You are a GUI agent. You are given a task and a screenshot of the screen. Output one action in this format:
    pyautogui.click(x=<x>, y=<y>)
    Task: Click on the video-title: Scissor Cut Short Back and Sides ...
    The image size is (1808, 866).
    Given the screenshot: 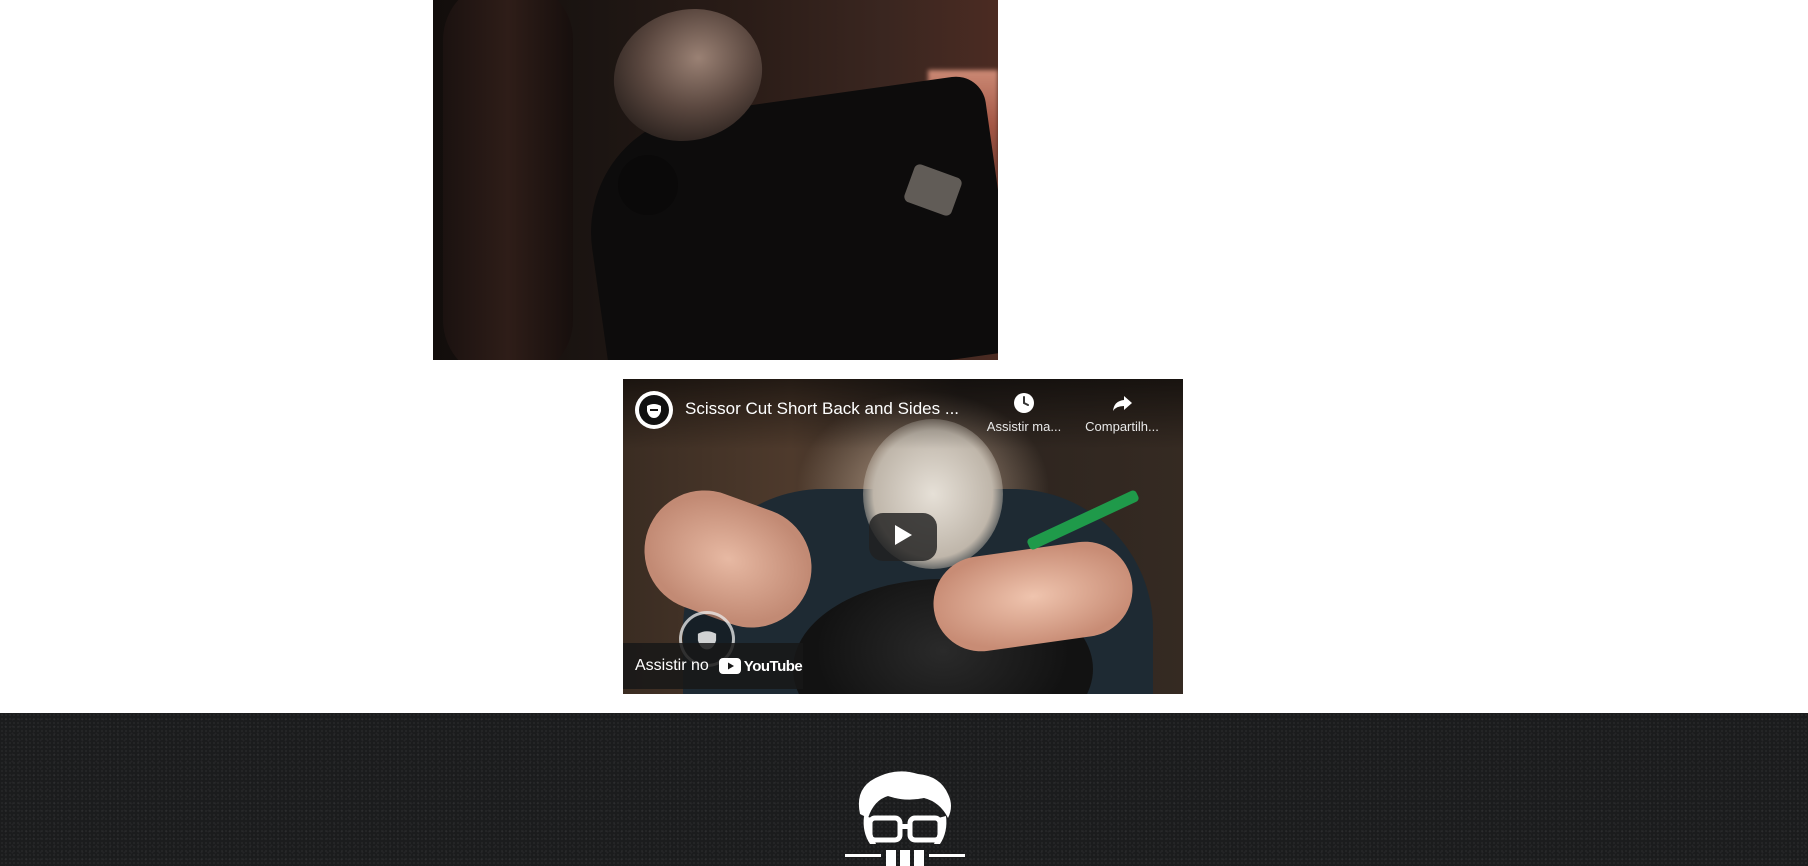 What is the action you would take?
    pyautogui.click(x=830, y=409)
    